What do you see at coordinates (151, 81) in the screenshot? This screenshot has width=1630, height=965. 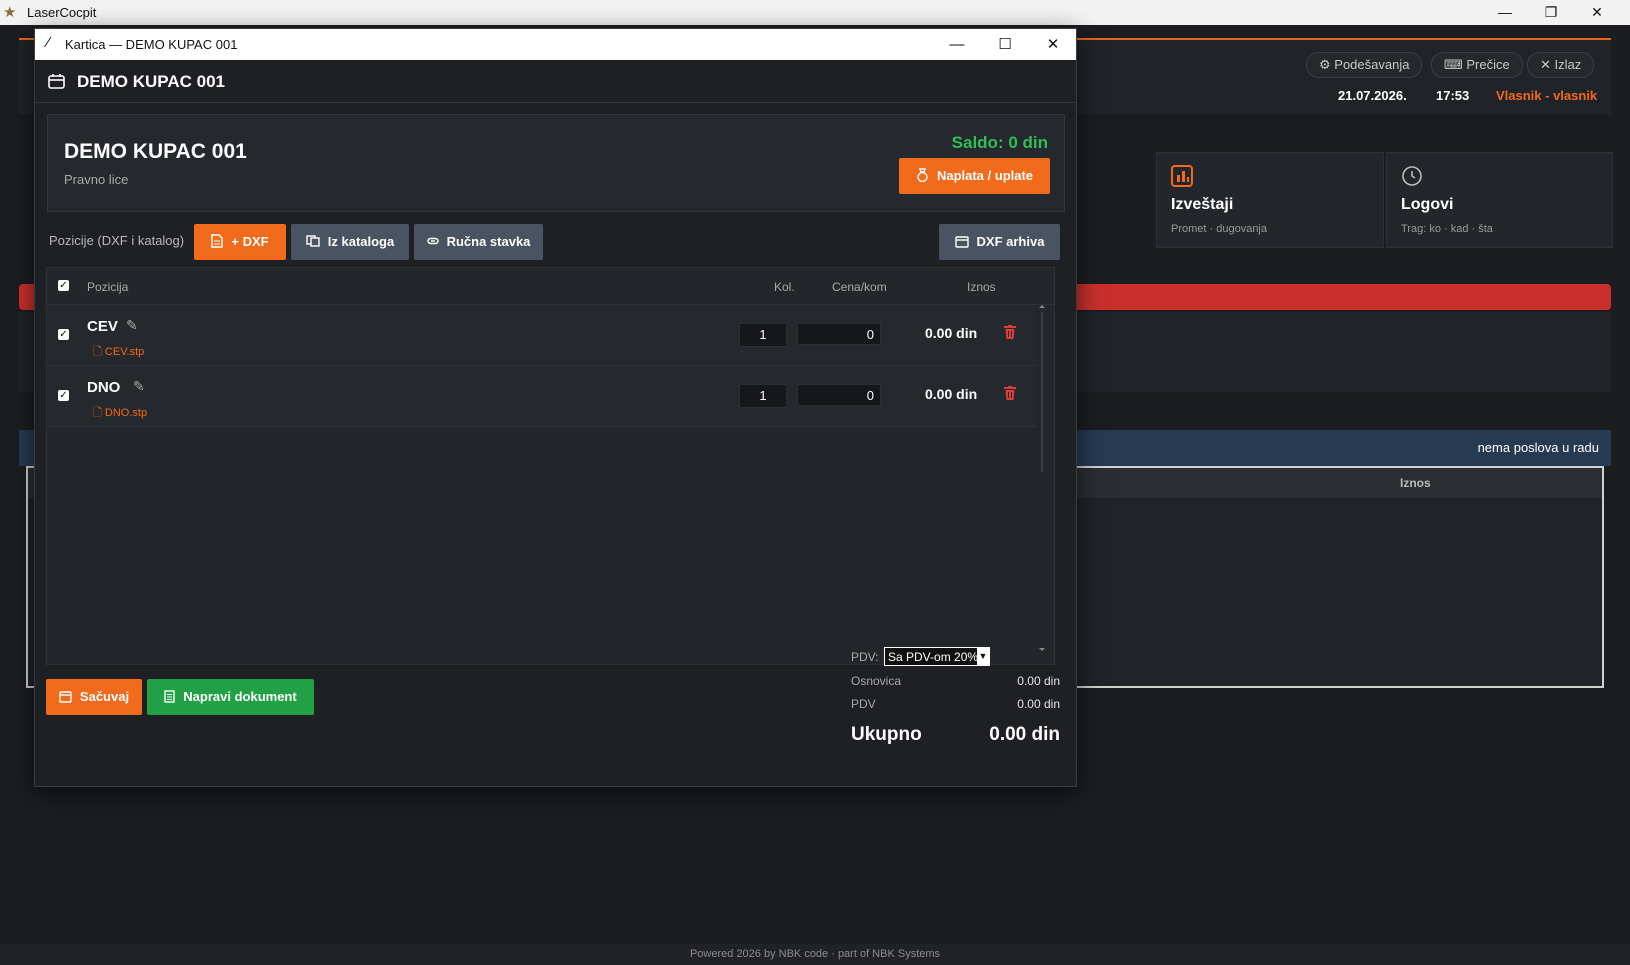 I see `dialog-header-title: DEMO KUPAC 001` at bounding box center [151, 81].